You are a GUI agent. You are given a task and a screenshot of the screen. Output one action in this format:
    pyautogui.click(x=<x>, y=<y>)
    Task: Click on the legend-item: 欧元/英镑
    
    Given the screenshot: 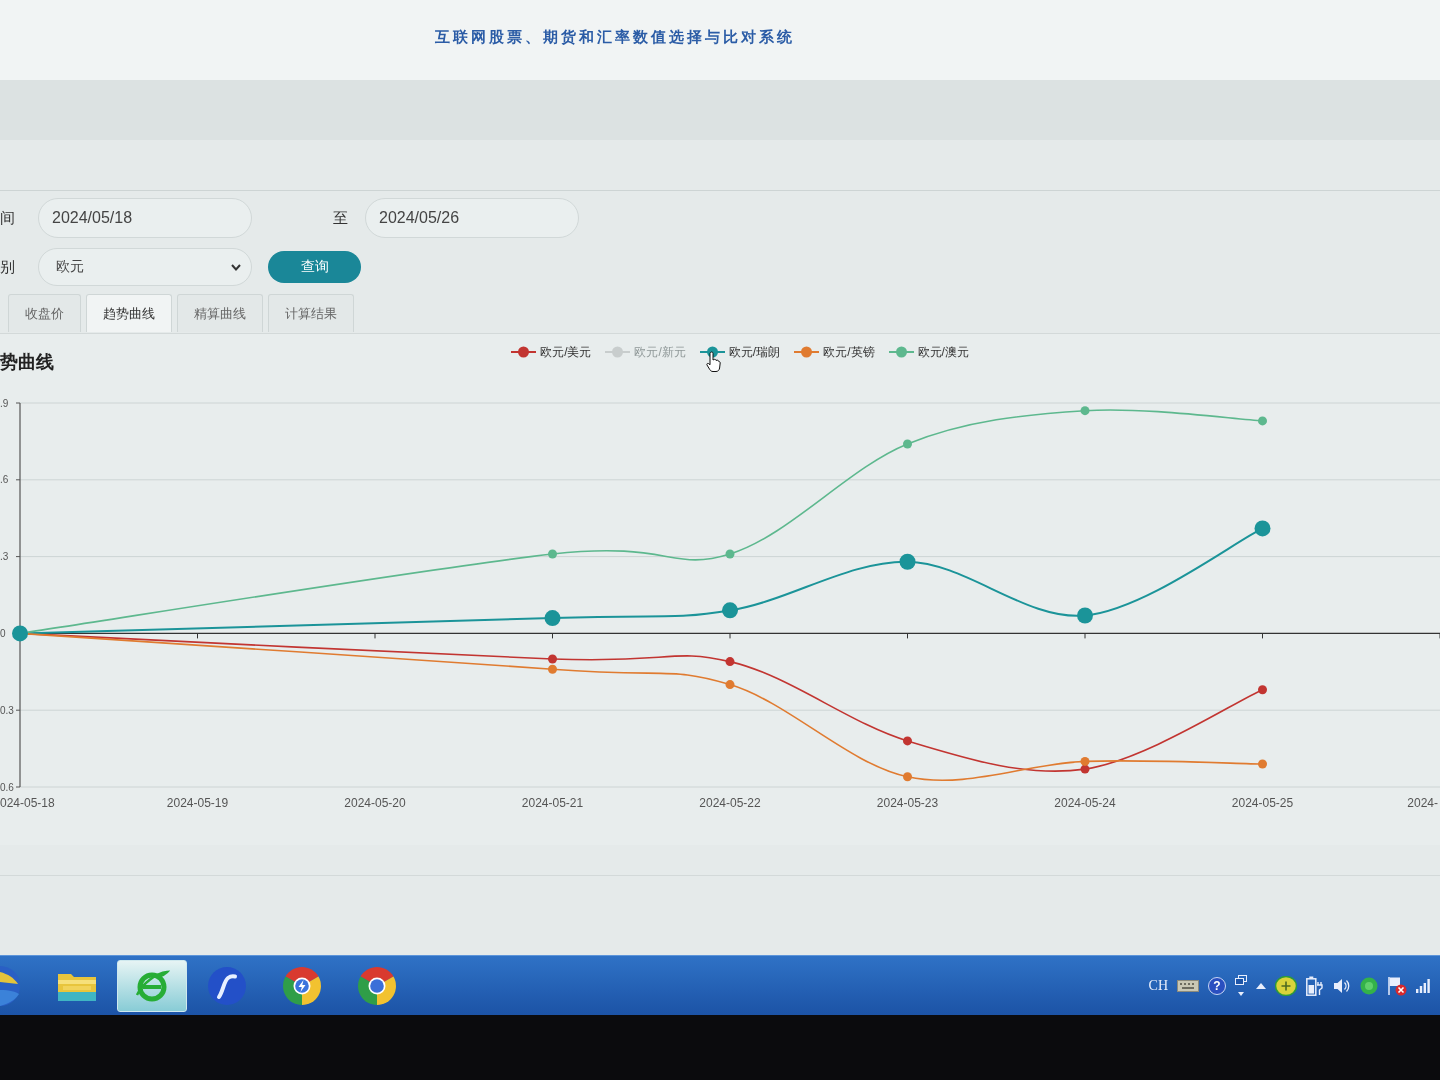 What is the action you would take?
    pyautogui.click(x=834, y=352)
    